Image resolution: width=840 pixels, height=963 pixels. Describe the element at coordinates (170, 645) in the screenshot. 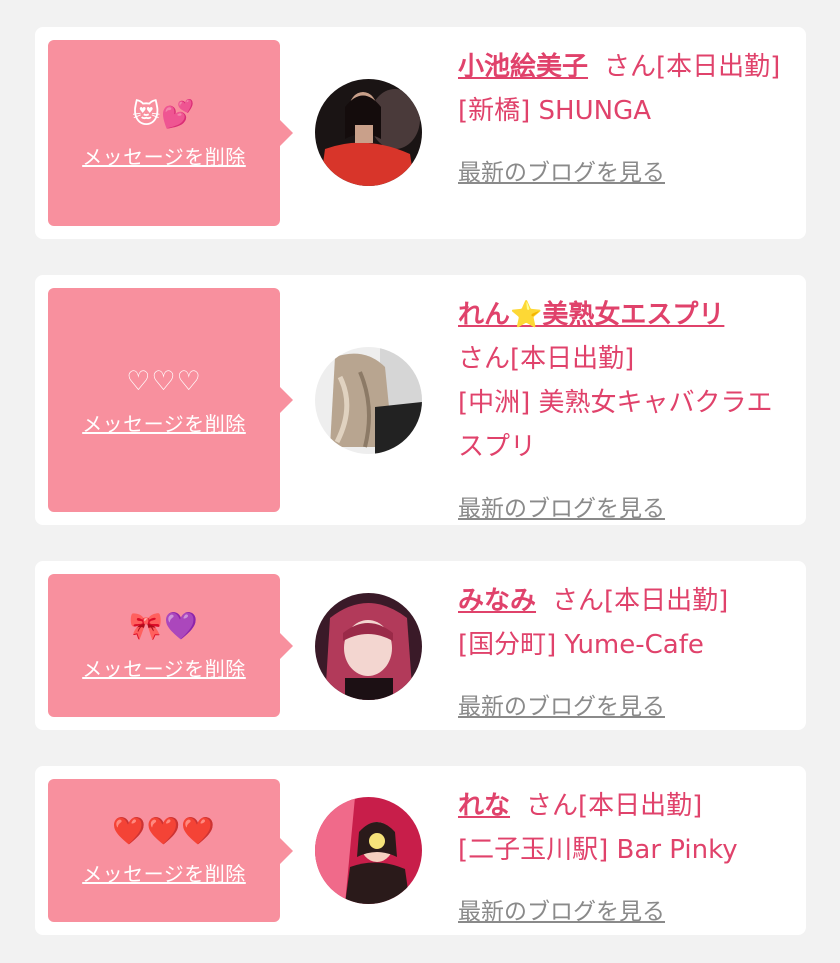

I see `message-bubble: 🎀💜 メッセージを削除` at that location.